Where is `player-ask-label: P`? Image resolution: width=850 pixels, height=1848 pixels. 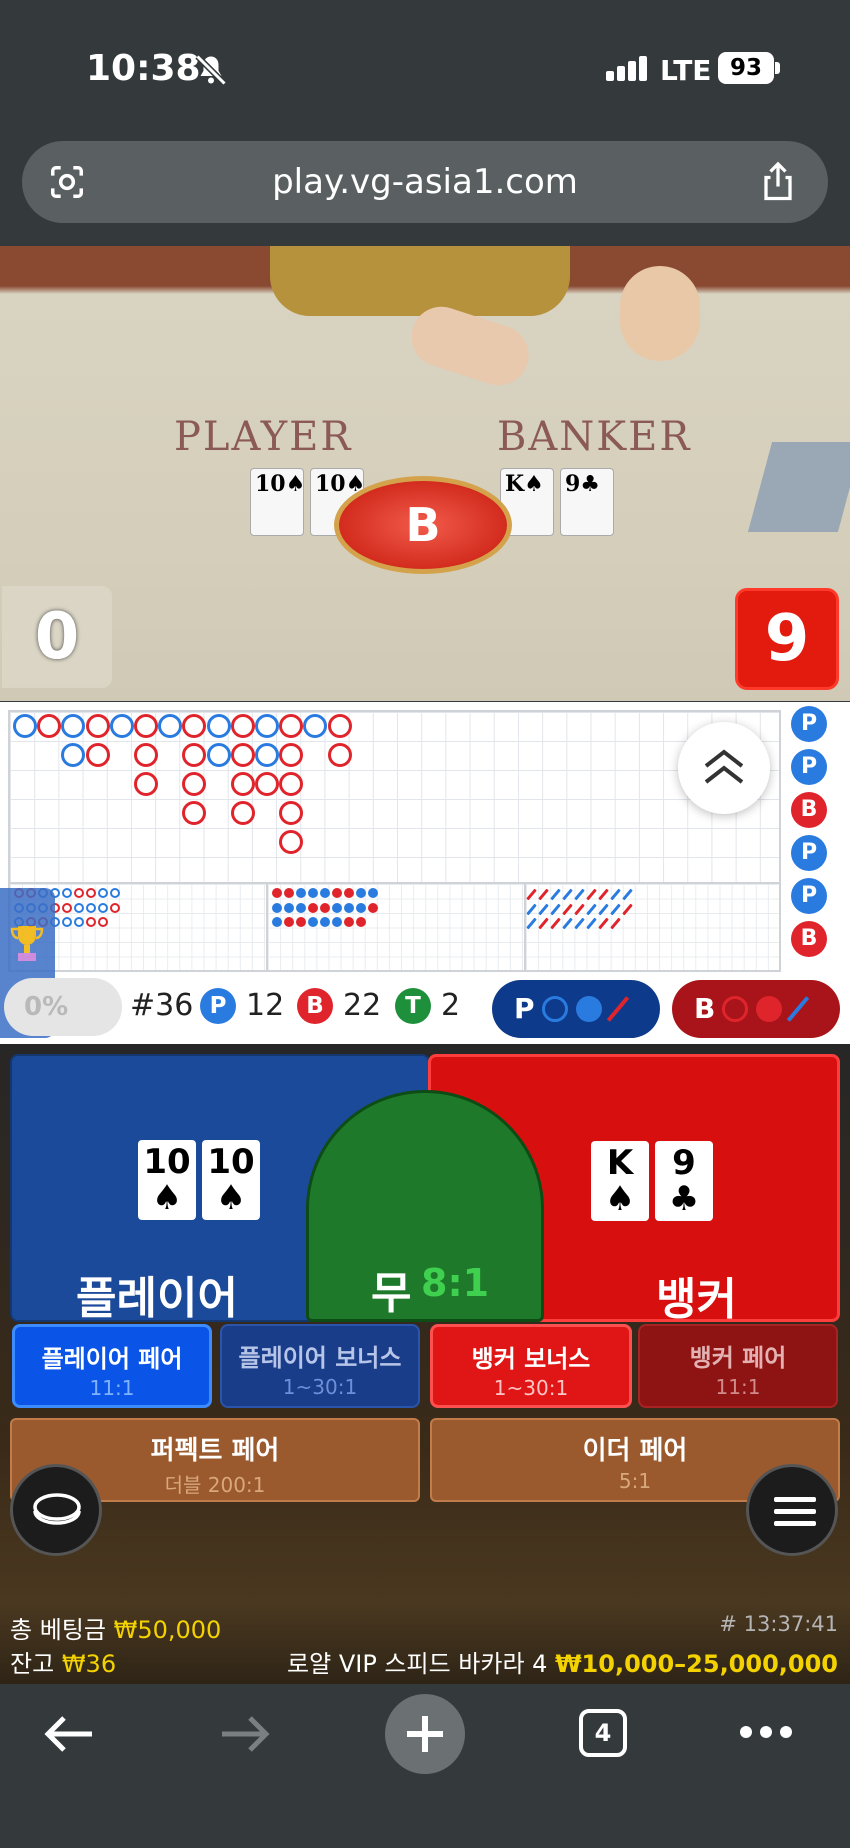
player-ask-label: P is located at coordinates (524, 1008).